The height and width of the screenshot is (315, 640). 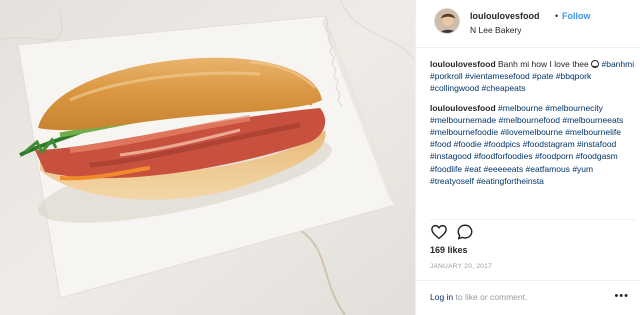 I want to click on post-header: louloulovesfood • Follow N Lee Bakery, so click(x=528, y=24).